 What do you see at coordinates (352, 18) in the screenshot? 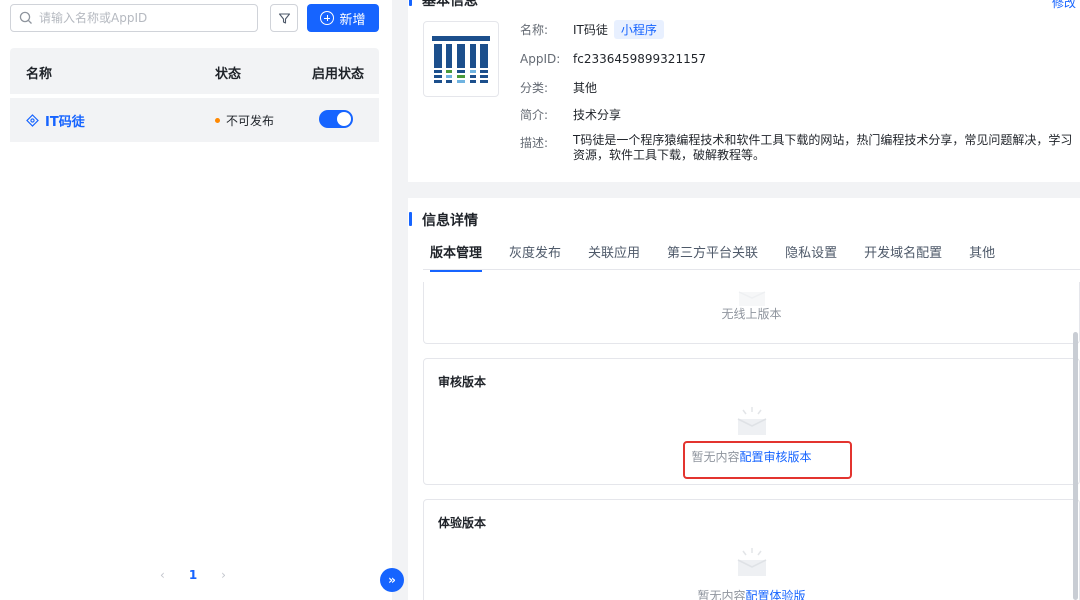
I see `add-button-label: 新增` at bounding box center [352, 18].